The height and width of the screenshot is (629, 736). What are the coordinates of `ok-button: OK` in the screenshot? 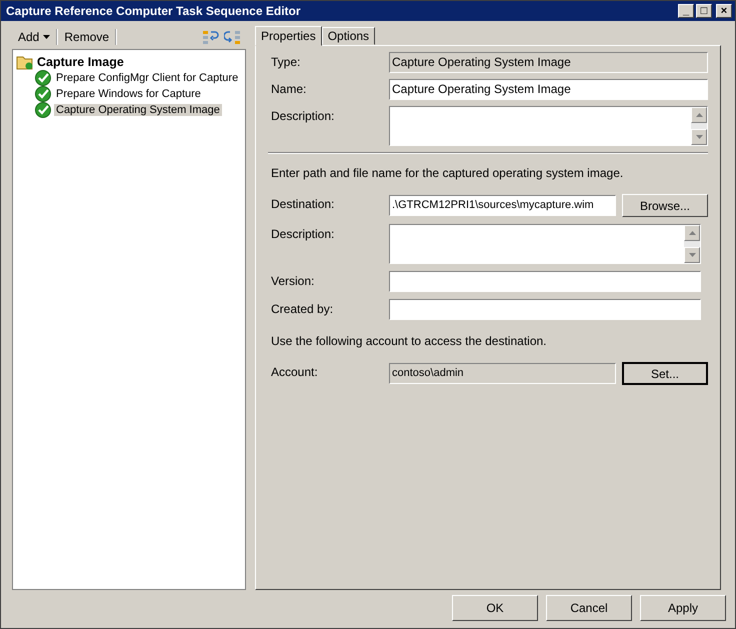 It's located at (495, 608).